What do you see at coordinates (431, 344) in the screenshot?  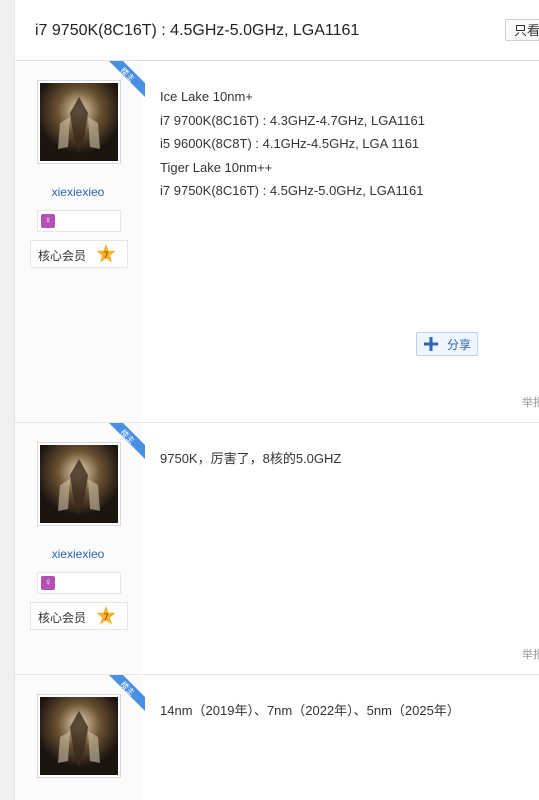 I see `plus-share-icon` at bounding box center [431, 344].